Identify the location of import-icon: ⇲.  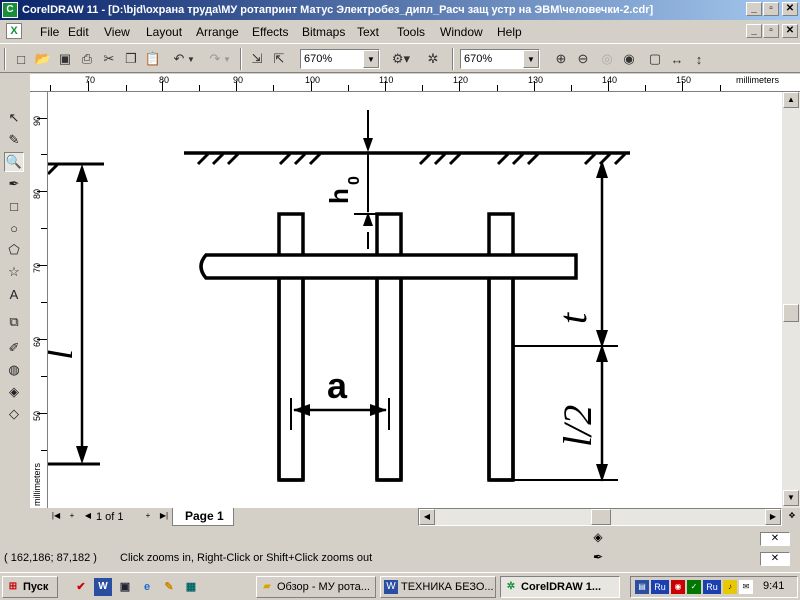
(257, 59).